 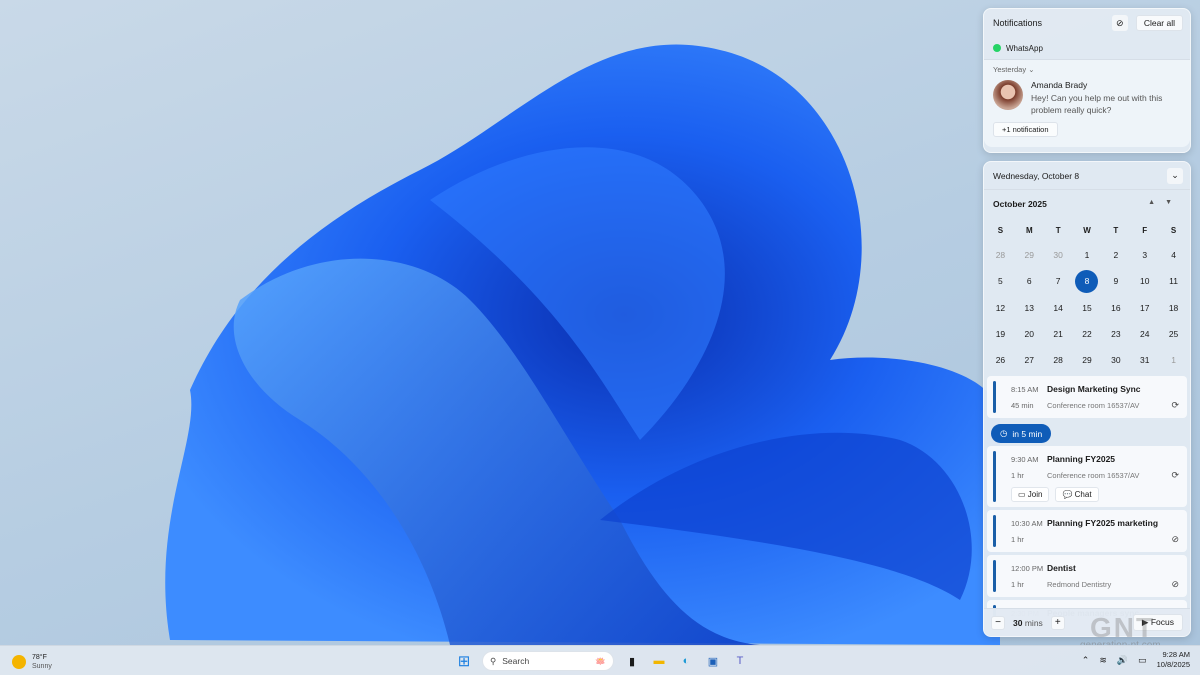 I want to click on lotus-icon: 🪷, so click(x=600, y=660).